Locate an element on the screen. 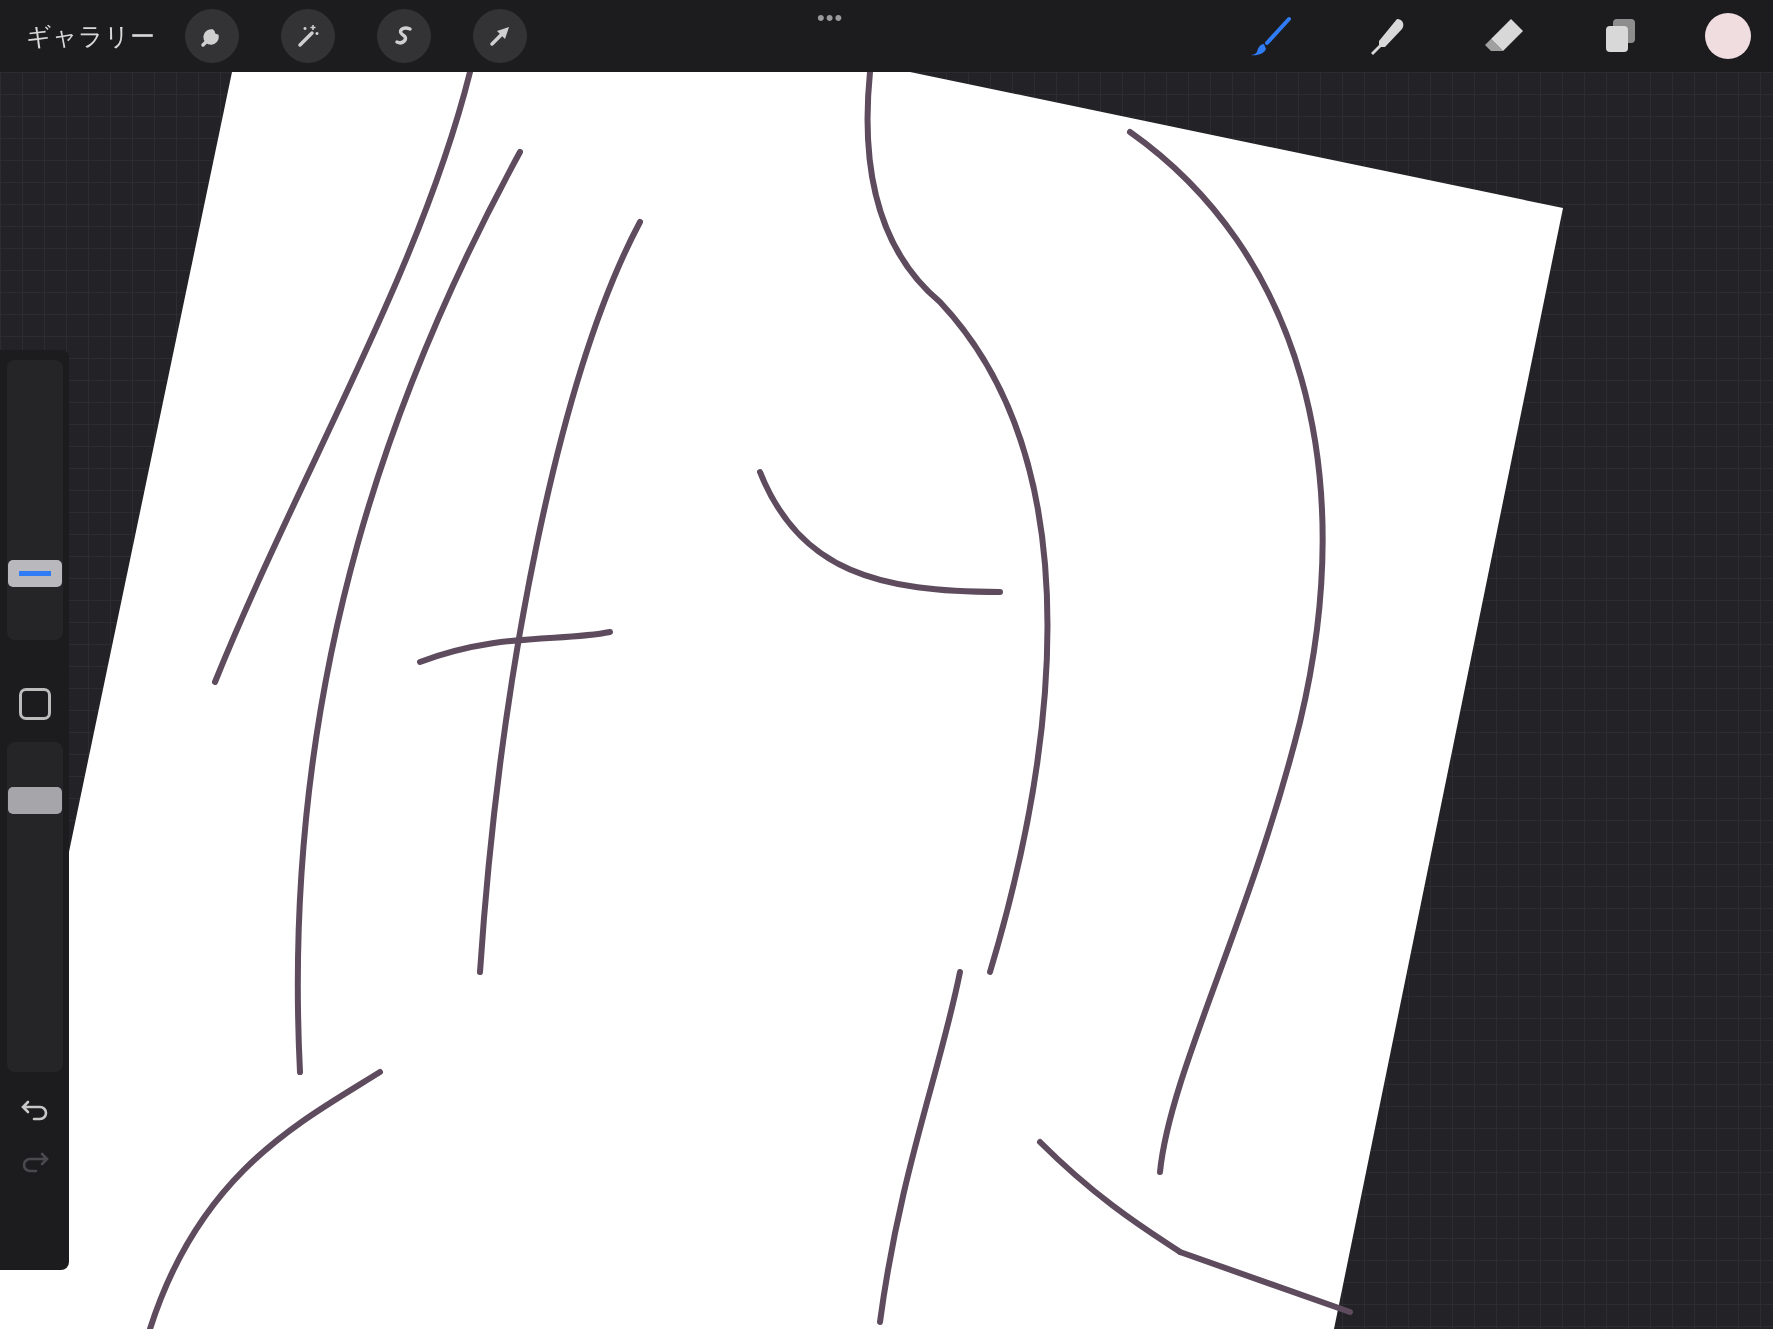  opacity-slider is located at coordinates (34, 907).